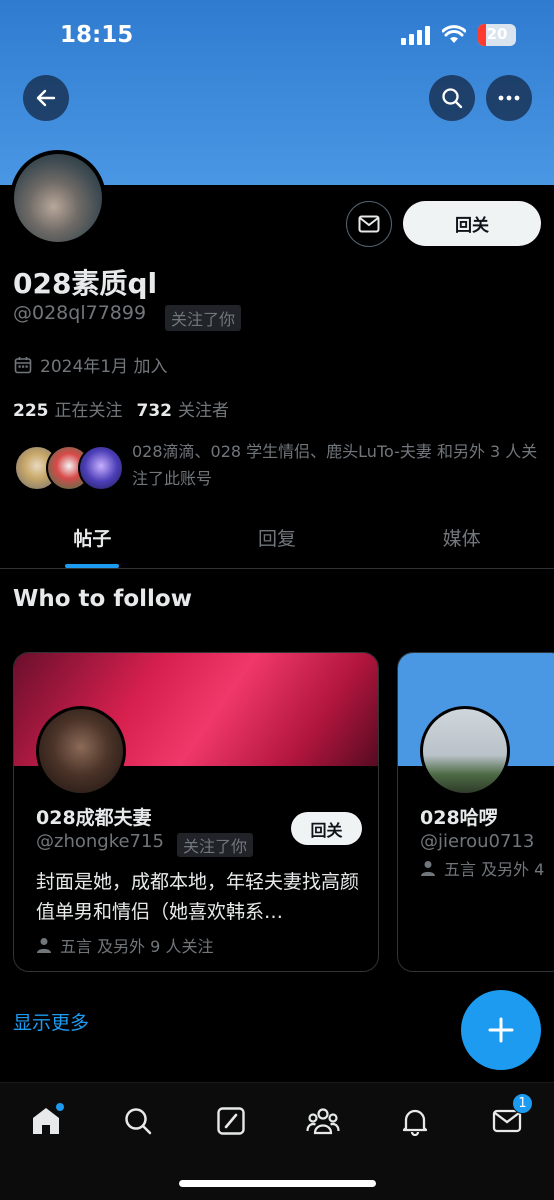 The height and width of the screenshot is (1200, 554). I want to click on notifications-icon, so click(415, 1122).